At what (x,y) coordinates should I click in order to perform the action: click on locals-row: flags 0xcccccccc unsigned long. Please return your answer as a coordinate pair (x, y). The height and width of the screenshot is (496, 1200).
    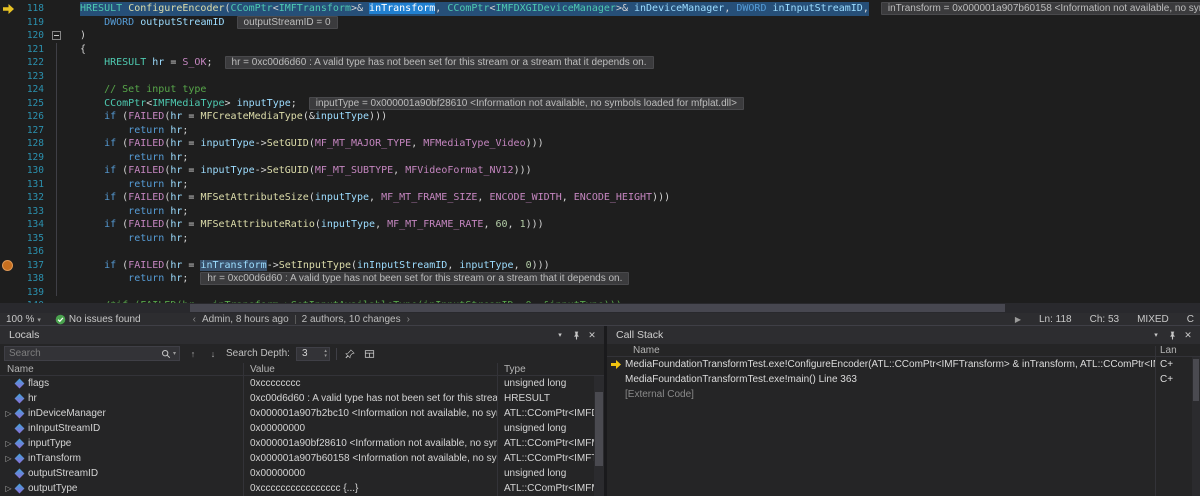
    Looking at the image, I should click on (302, 383).